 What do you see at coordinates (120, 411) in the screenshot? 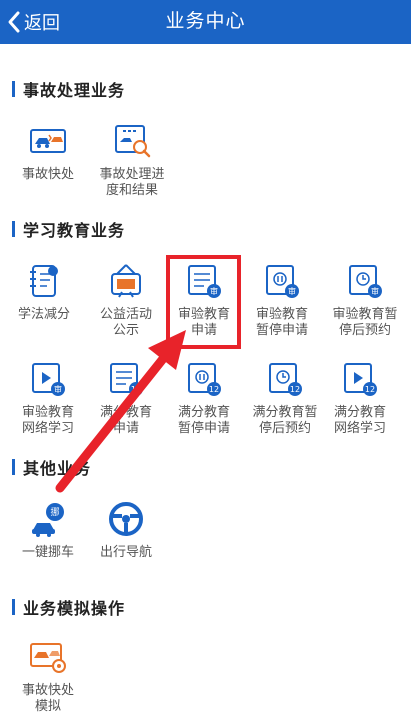
I see `arrow-annotation` at bounding box center [120, 411].